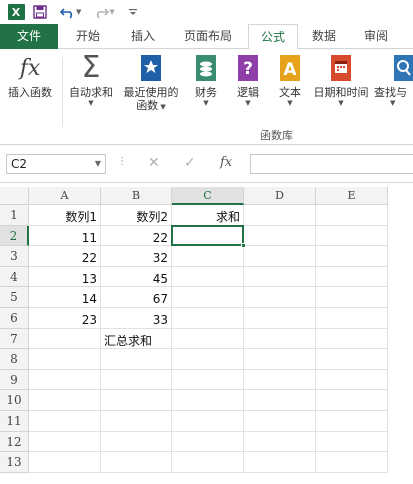 This screenshot has height=484, width=413. Describe the element at coordinates (136, 339) in the screenshot. I see `cell-b7: 汇总求和` at that location.